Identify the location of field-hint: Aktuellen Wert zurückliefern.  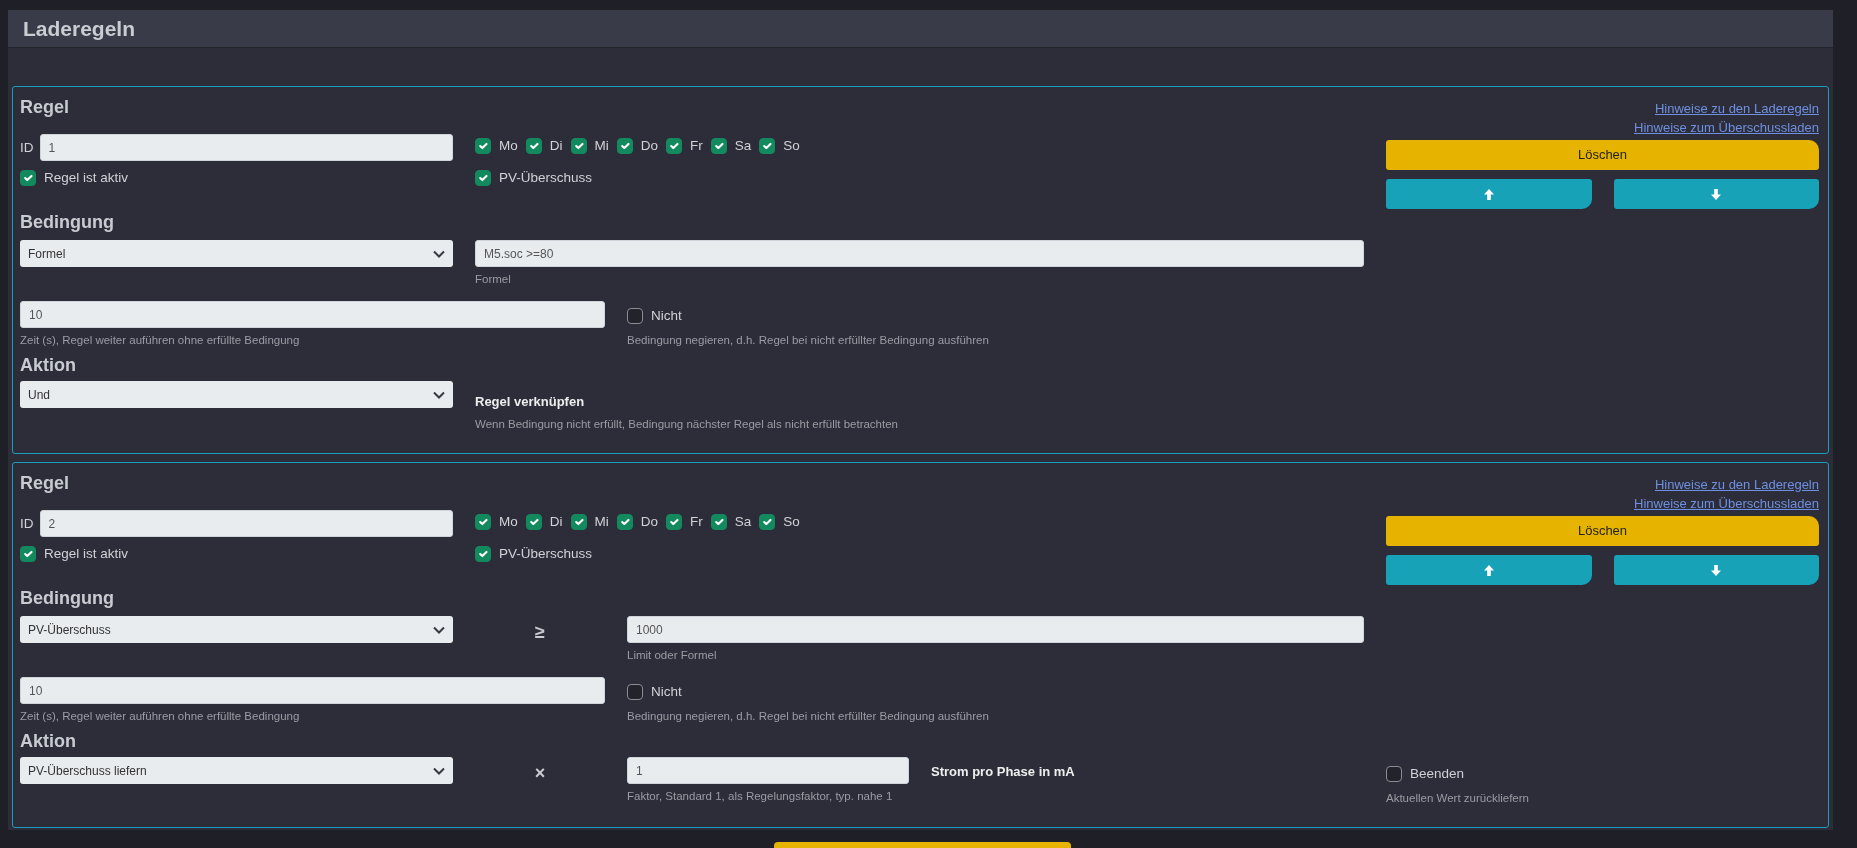
(1458, 798).